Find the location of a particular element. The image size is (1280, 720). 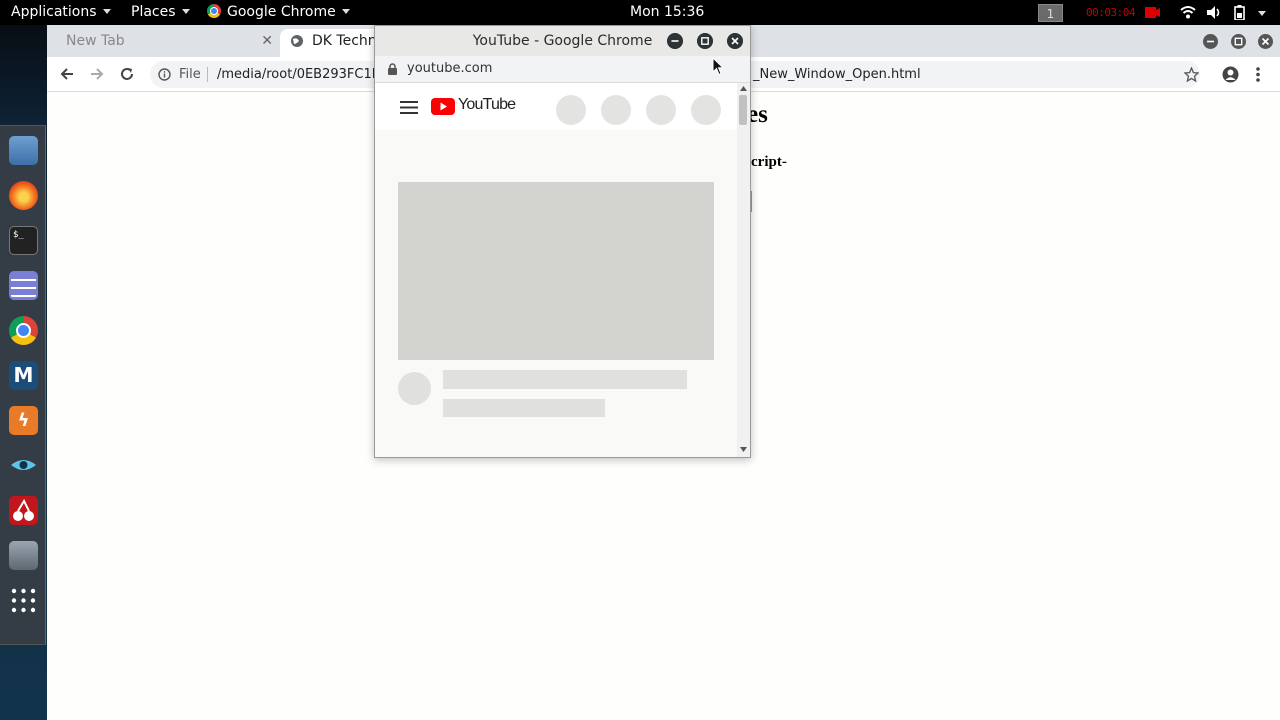

address-text-left: /media/root/0EB293FC1BD is located at coordinates (304, 74).